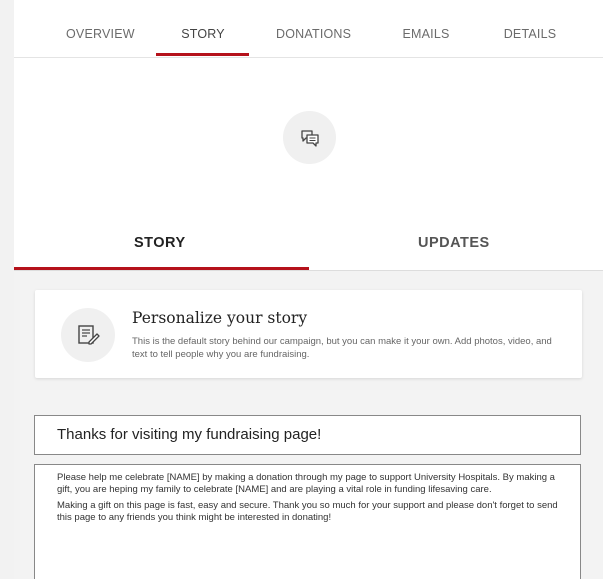 Image resolution: width=603 pixels, height=579 pixels. I want to click on subtab-updates: UPDATES, so click(454, 243).